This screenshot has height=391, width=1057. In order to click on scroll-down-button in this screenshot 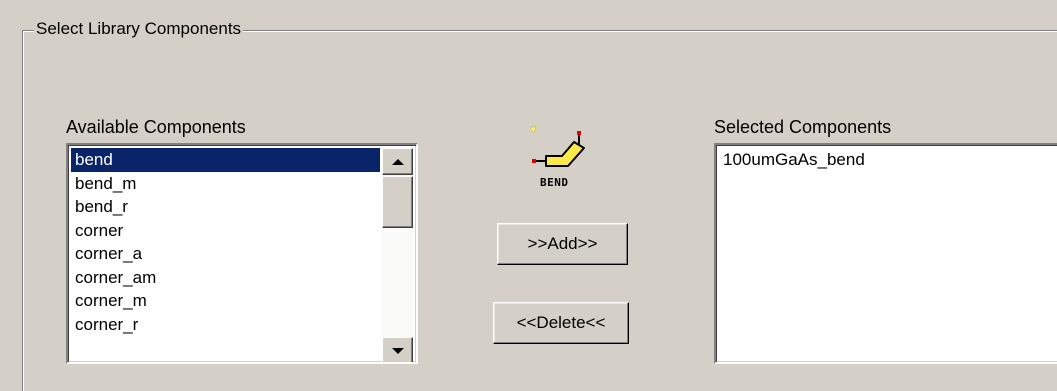, I will do `click(397, 349)`.